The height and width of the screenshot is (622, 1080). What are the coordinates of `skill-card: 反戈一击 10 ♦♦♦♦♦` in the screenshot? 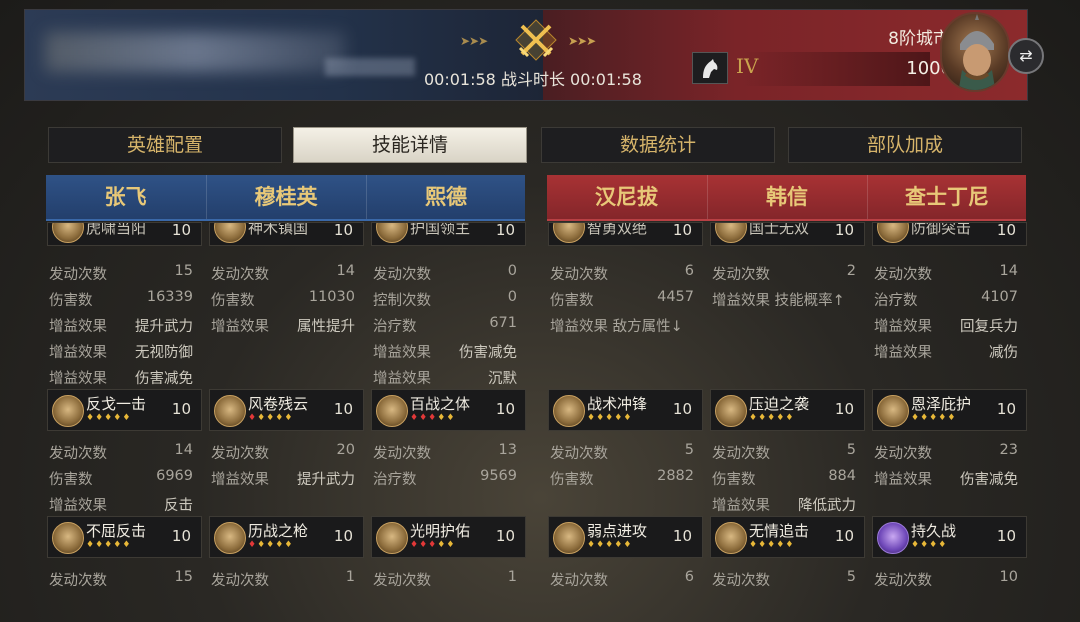 It's located at (124, 410).